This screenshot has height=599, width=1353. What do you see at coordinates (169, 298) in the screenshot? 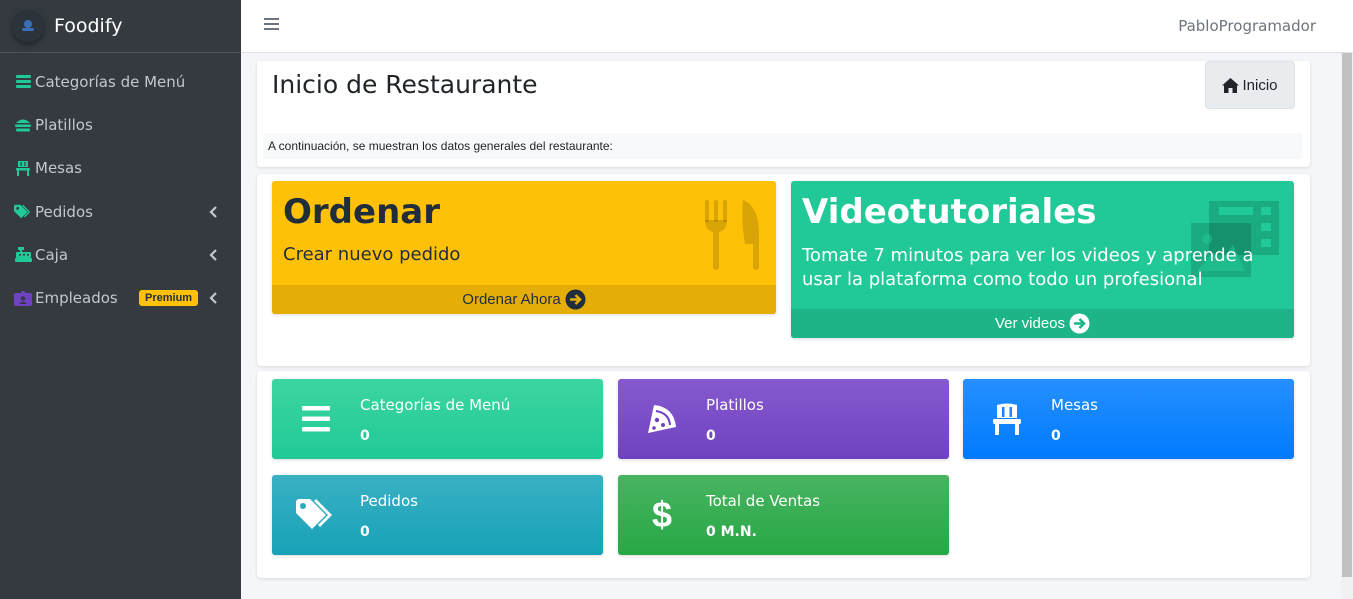
I see `premium-badge: Premium` at bounding box center [169, 298].